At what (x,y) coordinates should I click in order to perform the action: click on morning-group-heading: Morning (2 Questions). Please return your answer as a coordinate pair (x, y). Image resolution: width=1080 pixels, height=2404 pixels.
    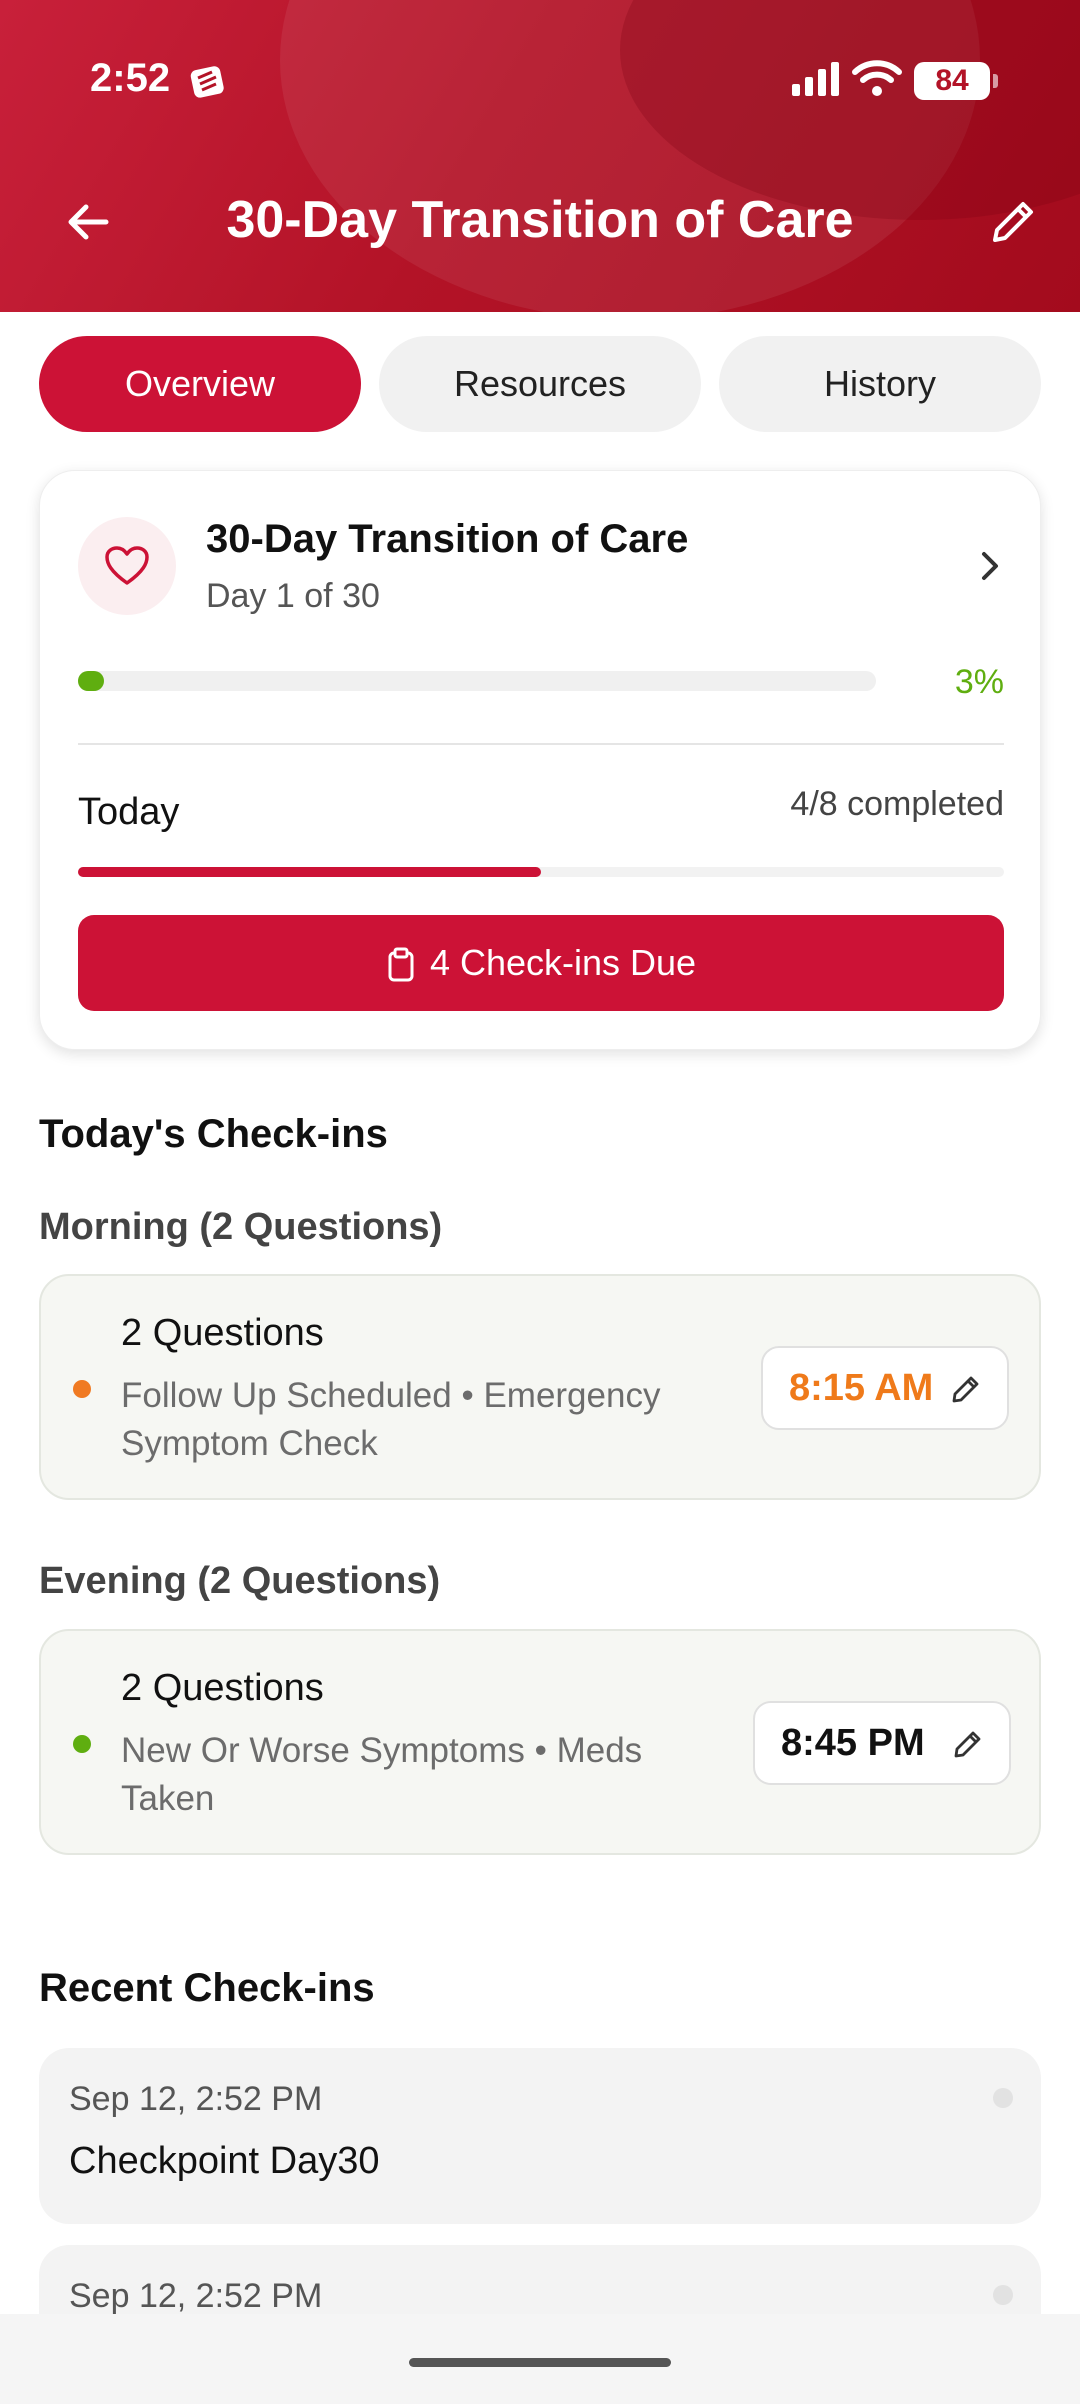
    Looking at the image, I should click on (241, 1227).